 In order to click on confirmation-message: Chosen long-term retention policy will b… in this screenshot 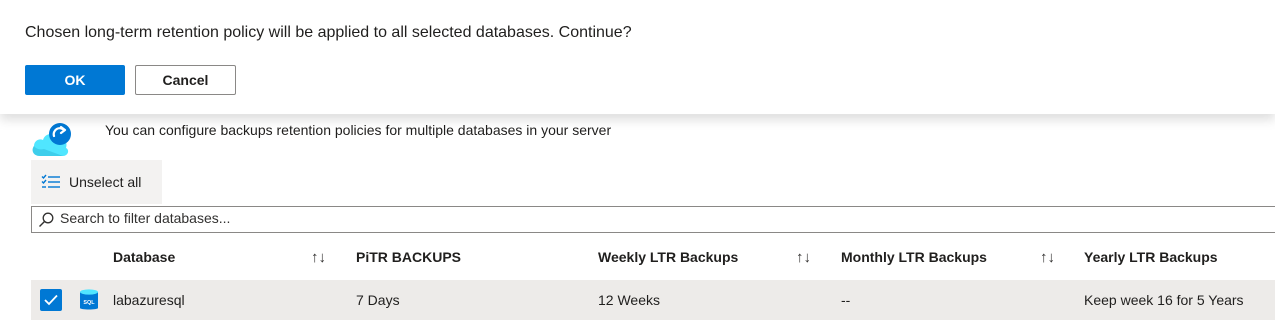, I will do `click(328, 32)`.